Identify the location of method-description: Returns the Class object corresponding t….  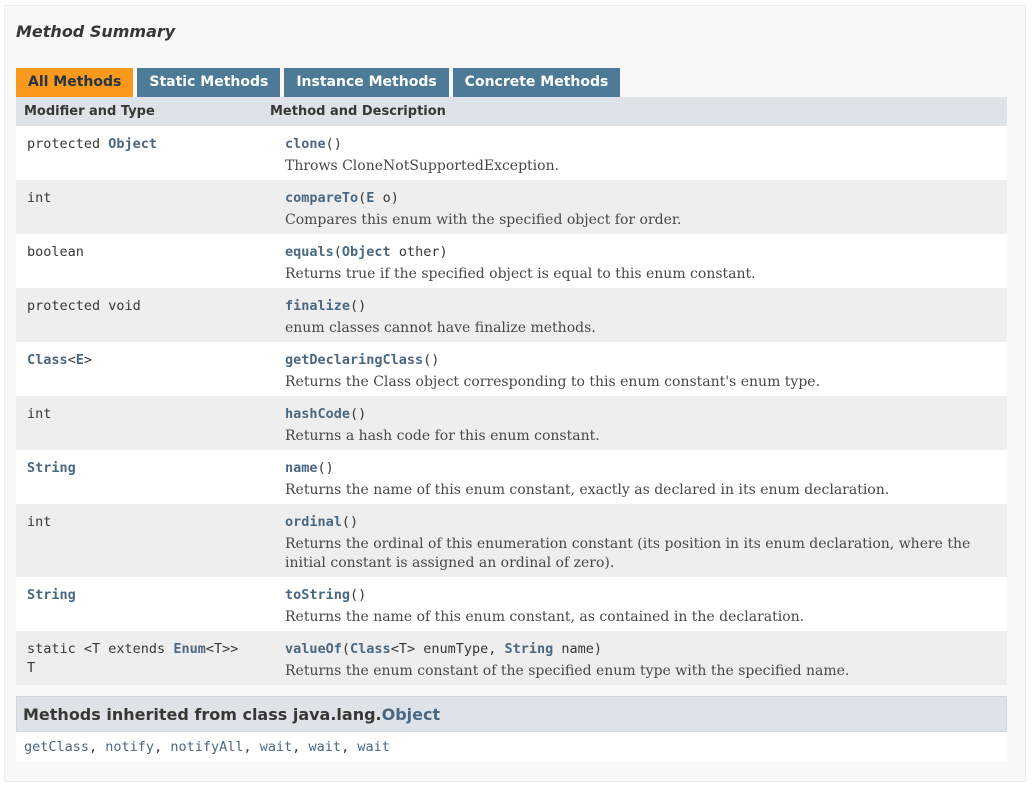
(553, 382).